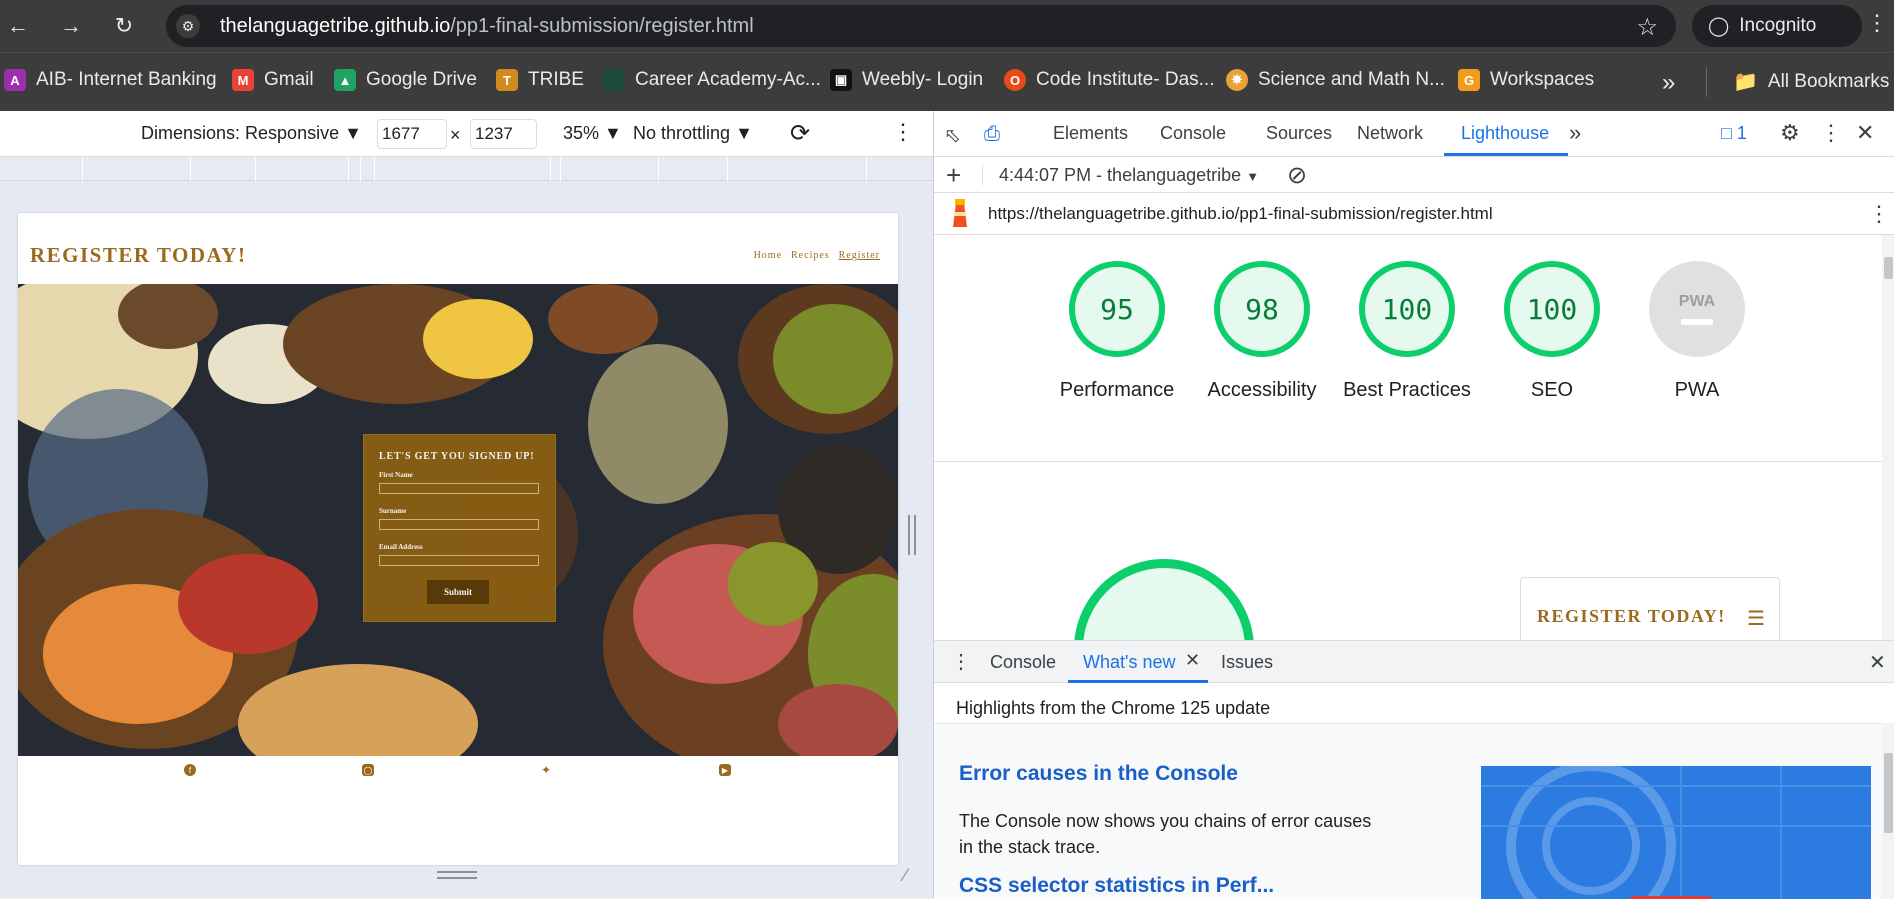  What do you see at coordinates (1790, 133) in the screenshot?
I see `settings-gear-icon: ⚙` at bounding box center [1790, 133].